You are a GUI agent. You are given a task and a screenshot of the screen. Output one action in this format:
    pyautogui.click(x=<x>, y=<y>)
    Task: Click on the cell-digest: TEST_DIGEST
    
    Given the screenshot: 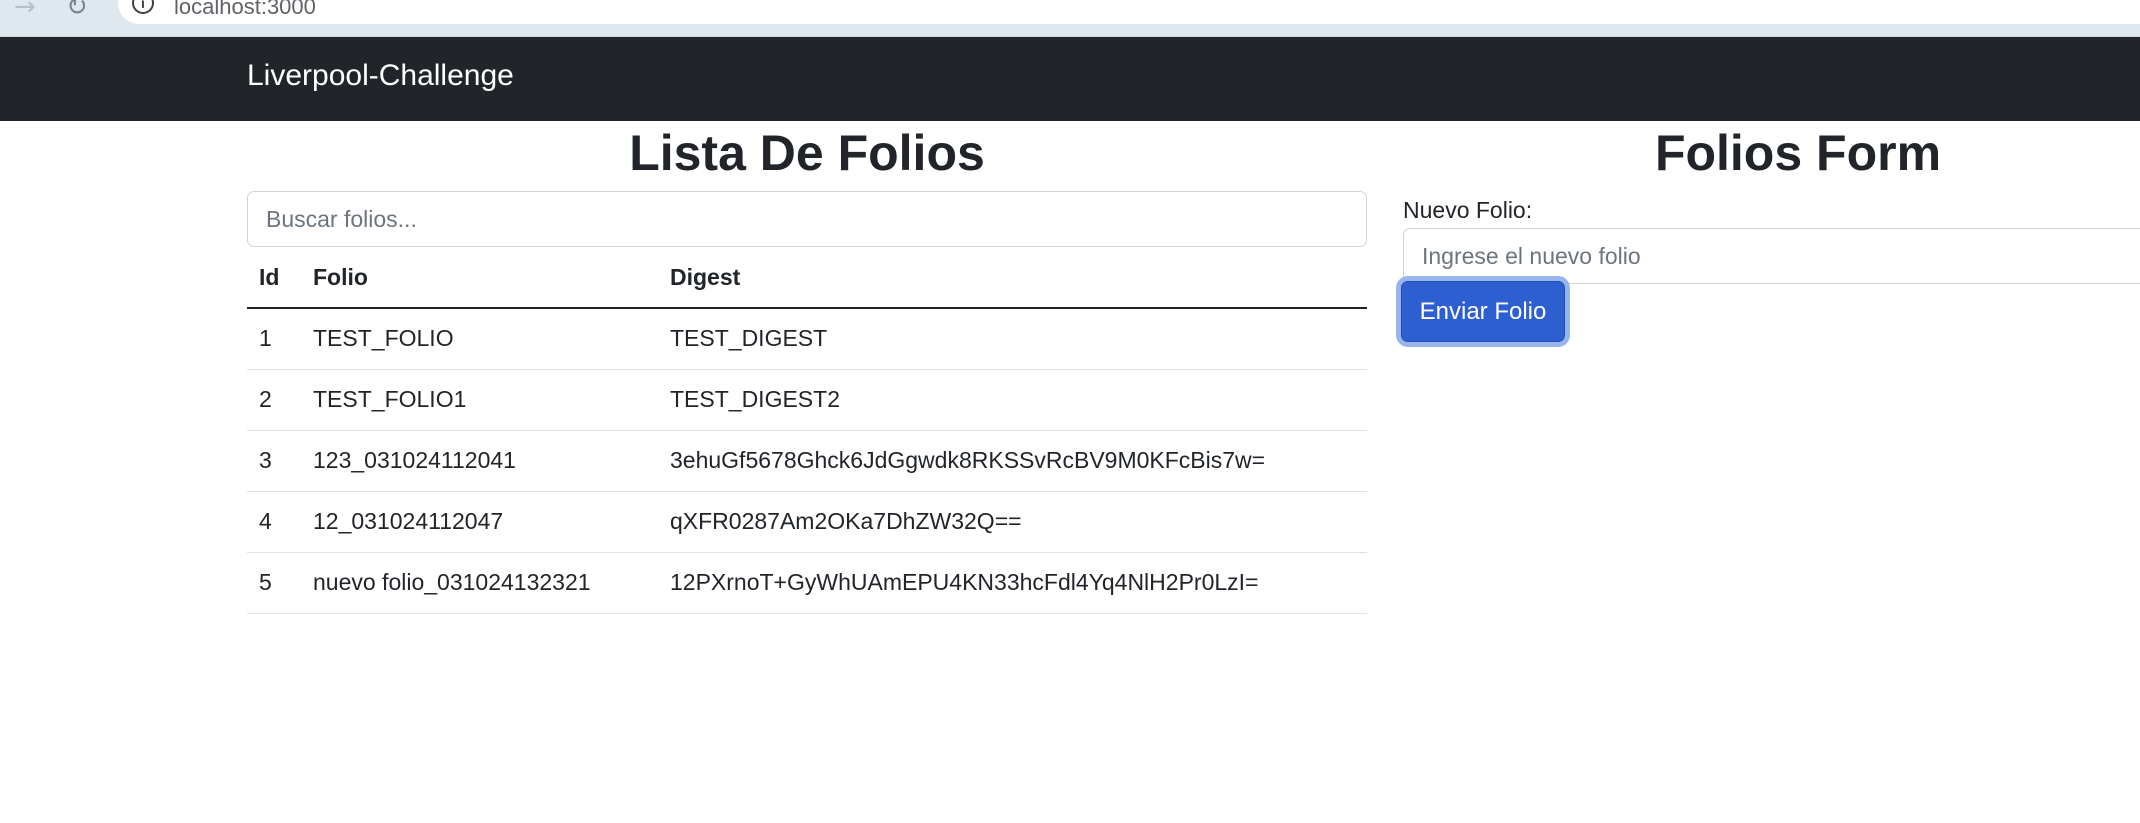 What is the action you would take?
    pyautogui.click(x=1012, y=339)
    